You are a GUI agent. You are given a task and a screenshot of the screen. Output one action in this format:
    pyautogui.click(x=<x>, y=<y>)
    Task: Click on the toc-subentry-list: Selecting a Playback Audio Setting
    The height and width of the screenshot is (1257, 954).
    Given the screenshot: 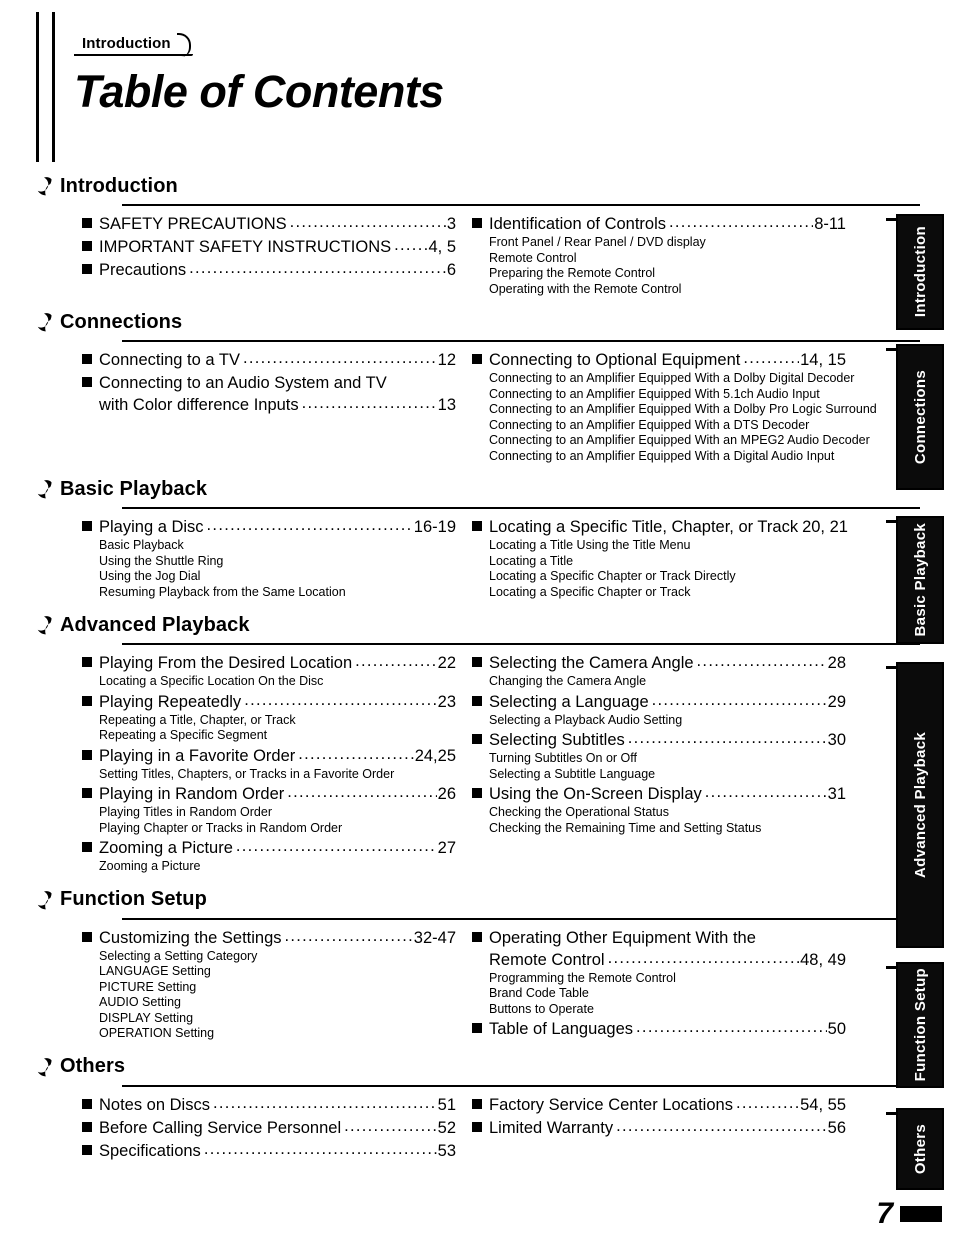 What is the action you would take?
    pyautogui.click(x=659, y=721)
    